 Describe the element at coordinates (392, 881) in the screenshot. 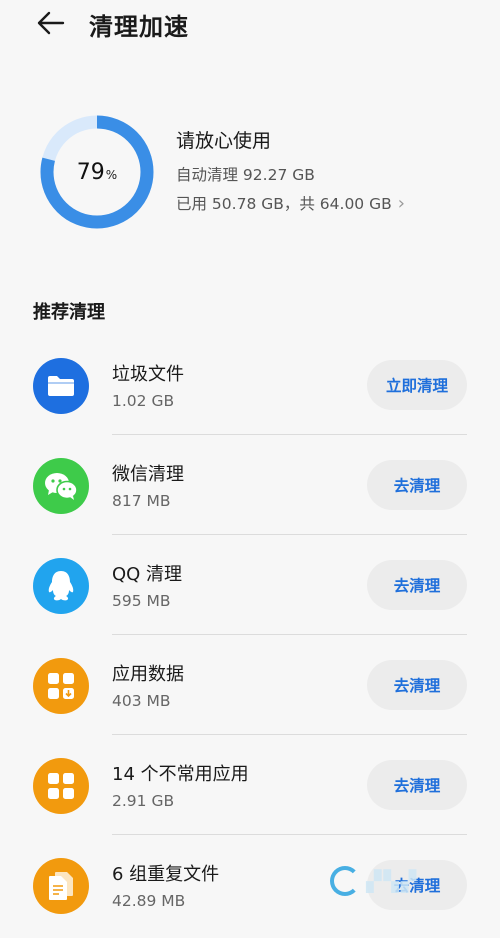

I see `watermark-mark: ▞▚▞` at that location.